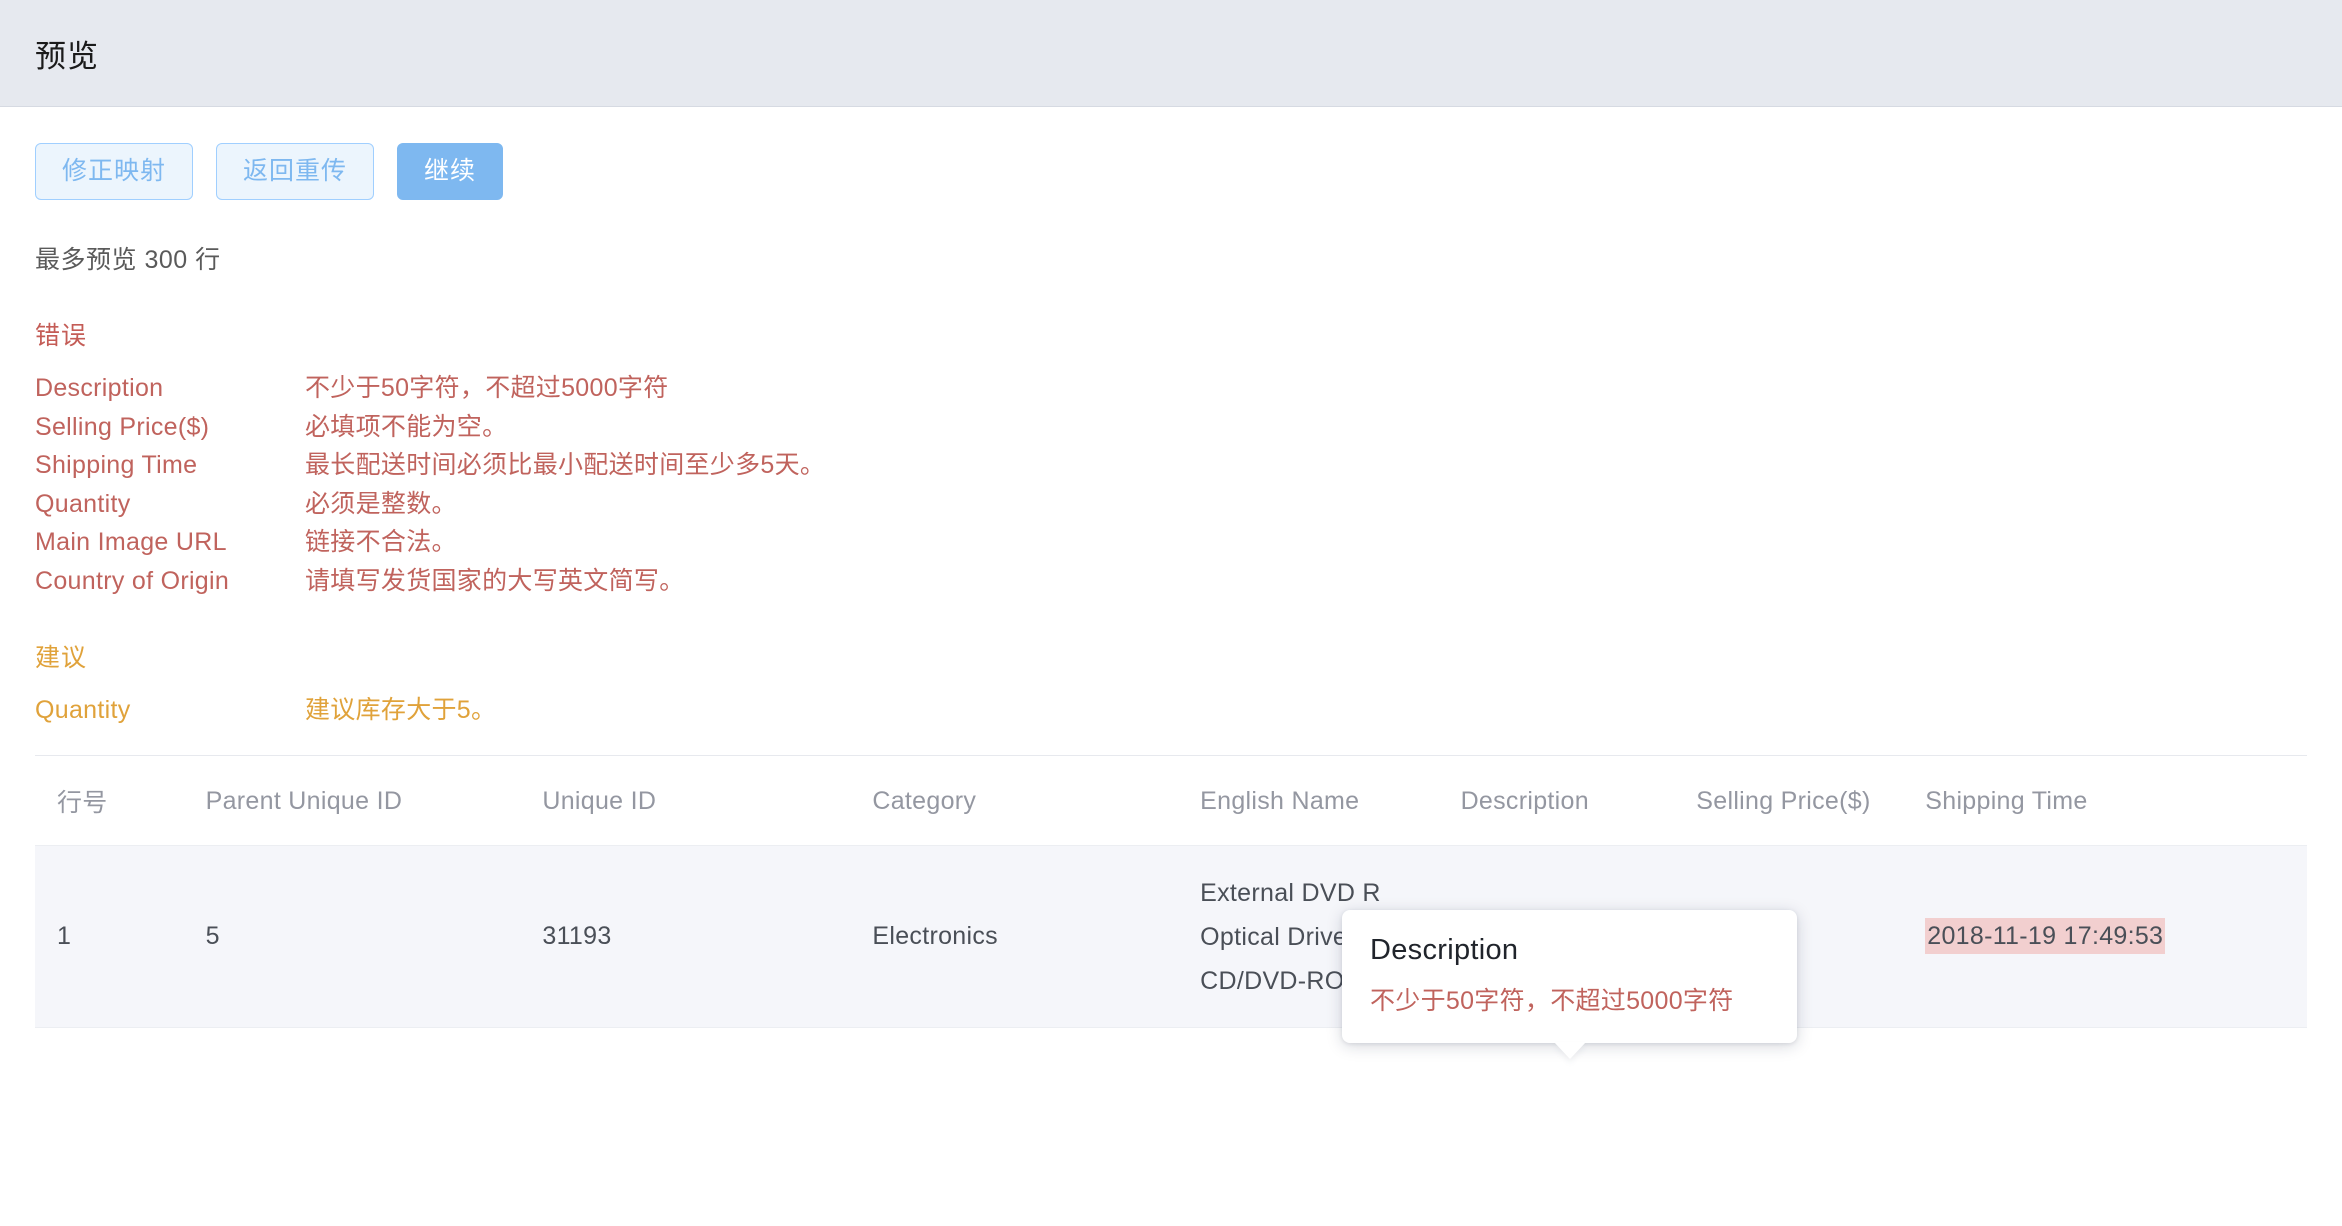 The height and width of the screenshot is (1226, 2342). What do you see at coordinates (83, 503) in the screenshot?
I see `error-field-name: Quantity` at bounding box center [83, 503].